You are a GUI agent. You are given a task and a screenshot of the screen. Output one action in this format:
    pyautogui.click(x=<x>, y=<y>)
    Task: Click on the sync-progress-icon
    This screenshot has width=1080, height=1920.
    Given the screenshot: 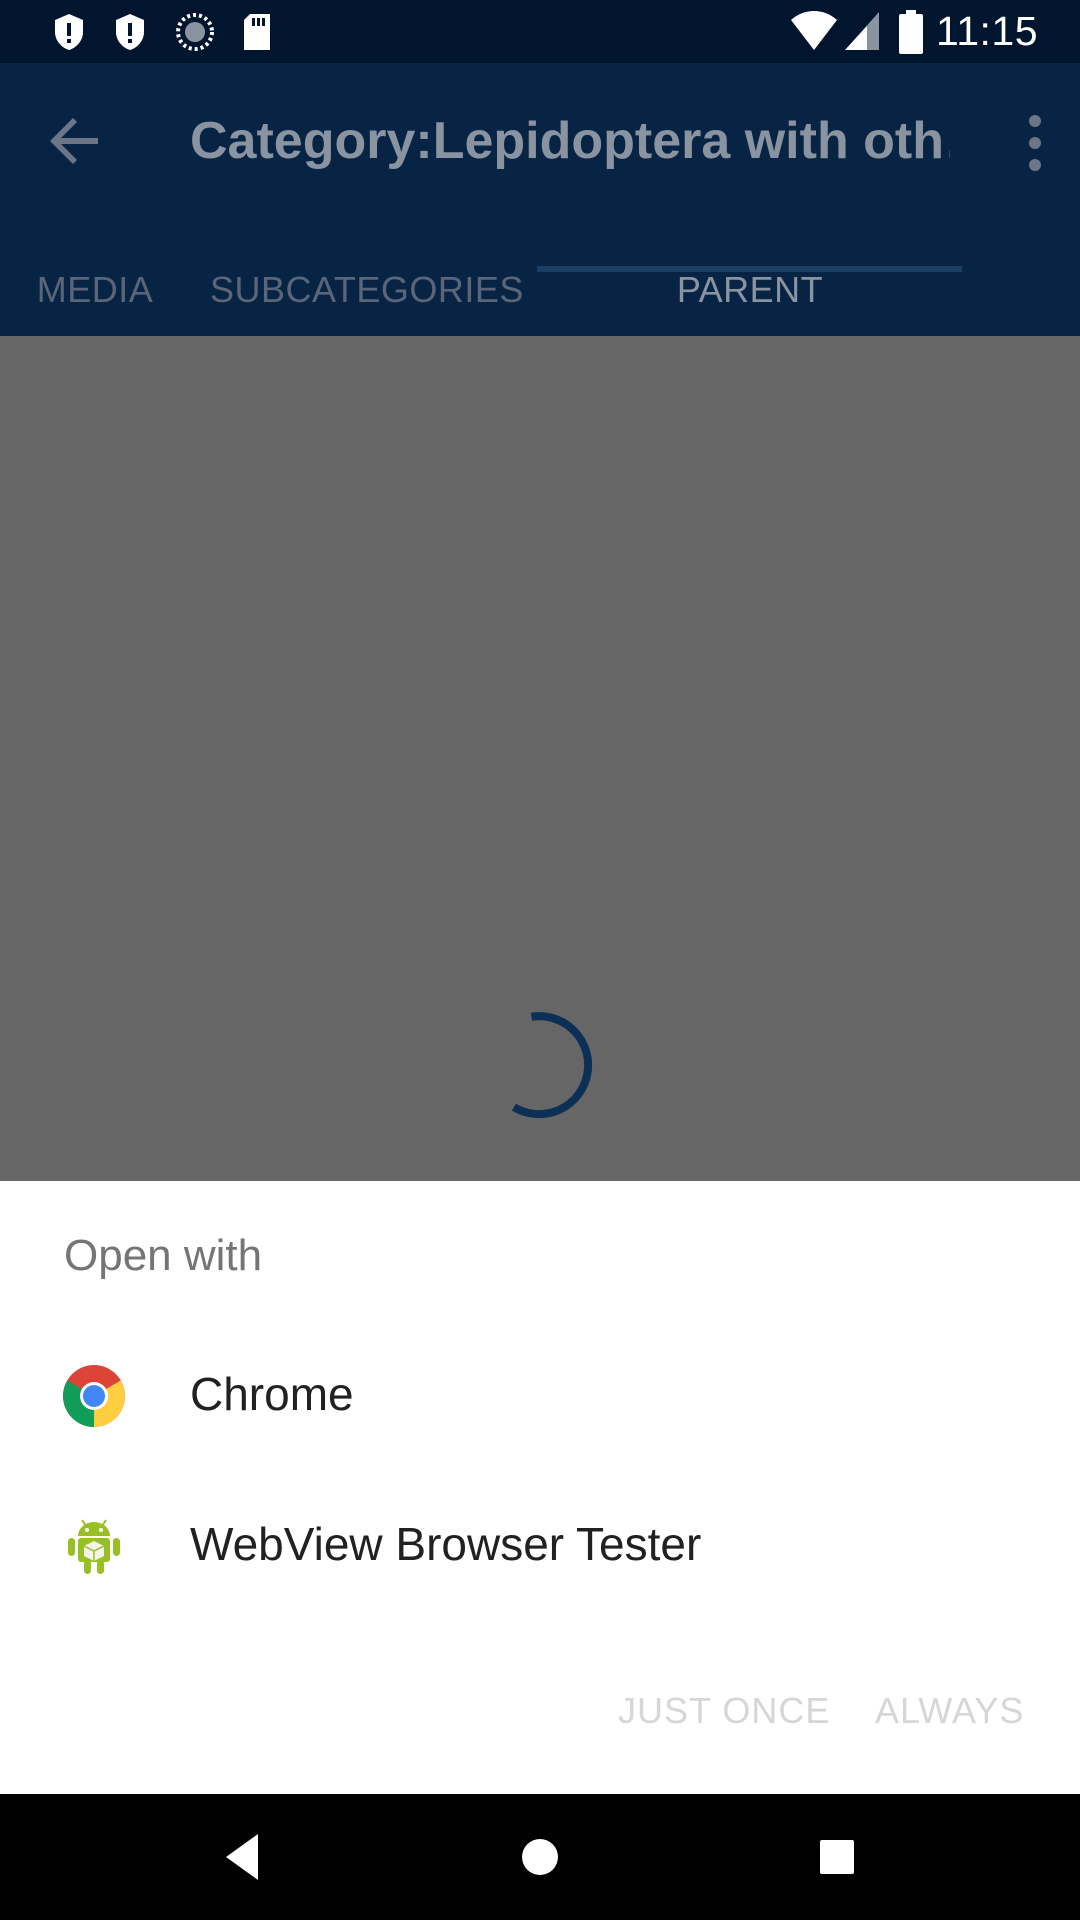 What is the action you would take?
    pyautogui.click(x=195, y=32)
    